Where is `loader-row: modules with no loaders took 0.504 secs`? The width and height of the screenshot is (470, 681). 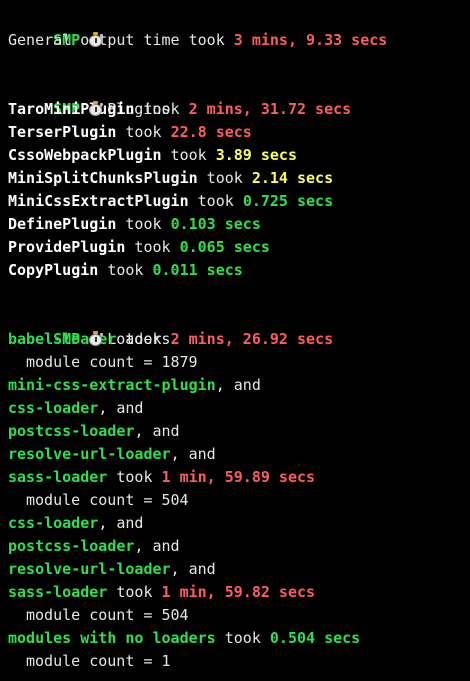 loader-row: modules with no loaders took 0.504 secs is located at coordinates (235, 638).